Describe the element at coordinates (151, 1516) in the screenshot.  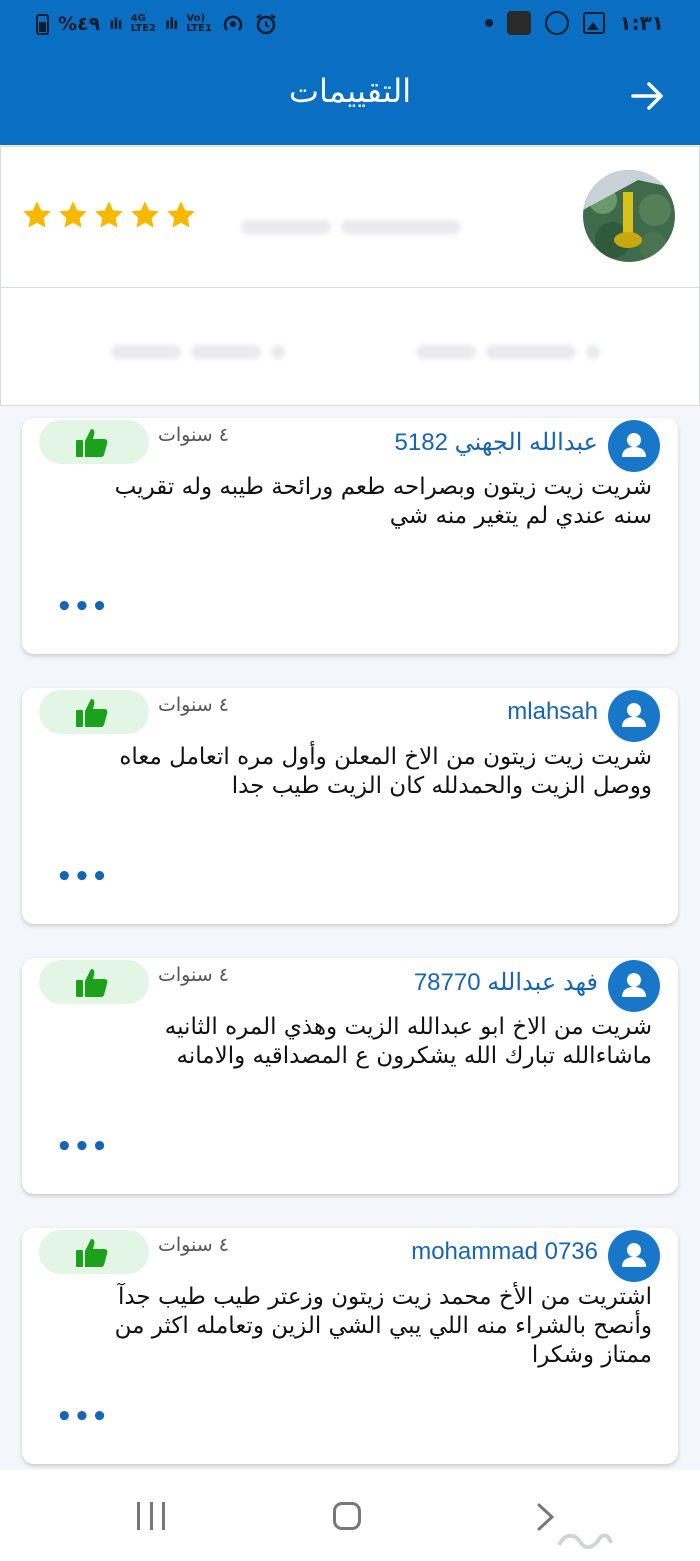
I see `recent-apps-icon` at that location.